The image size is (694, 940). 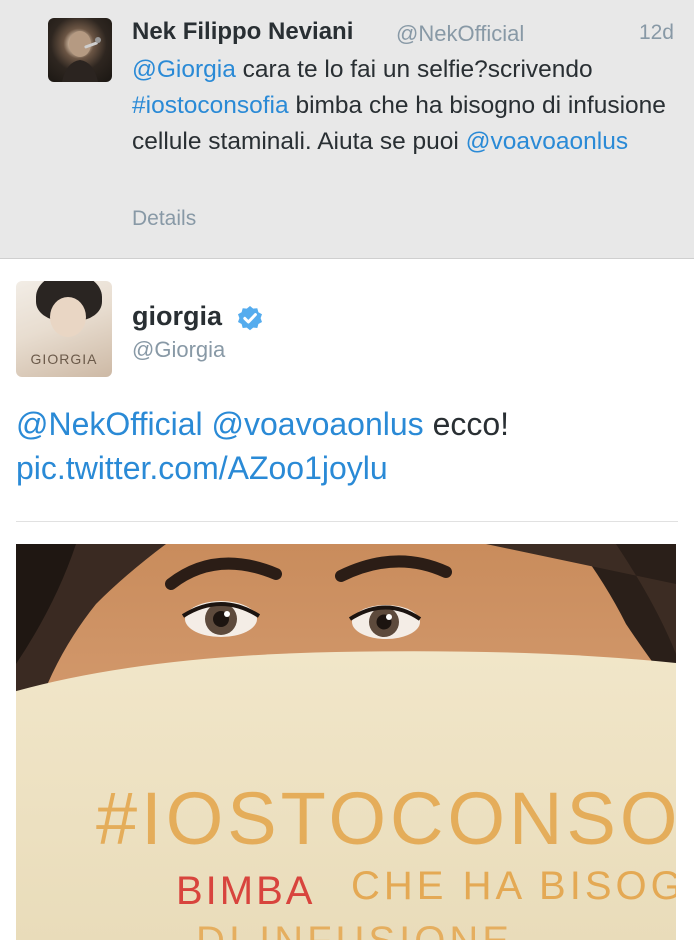 What do you see at coordinates (354, 929) in the screenshot?
I see `sign-line-3: DI INFUSIONE` at bounding box center [354, 929].